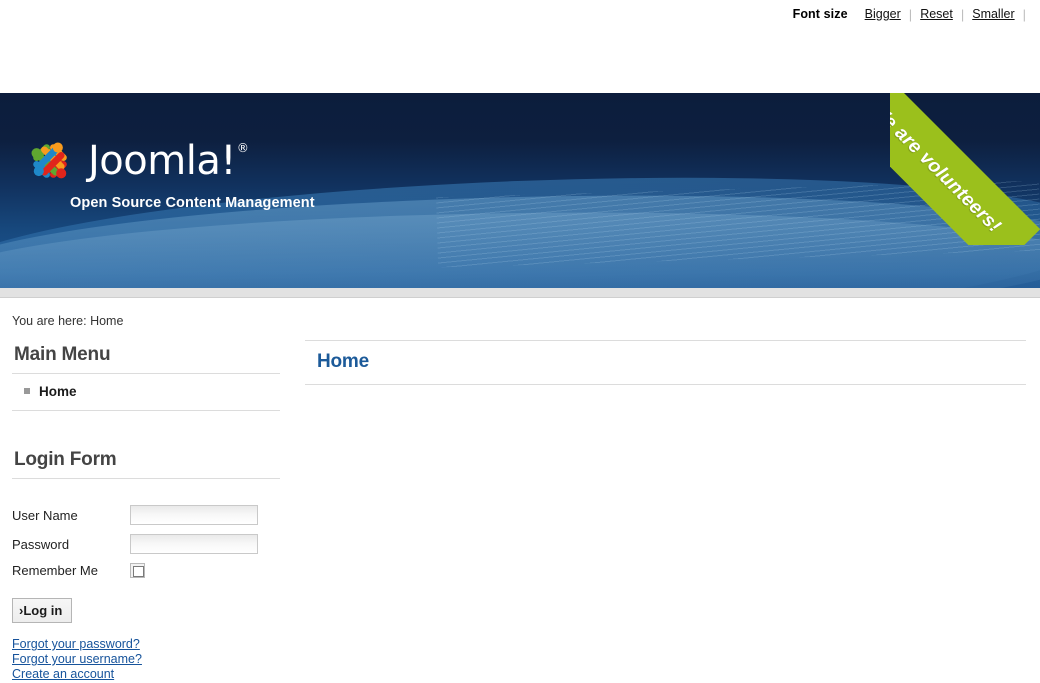 Image resolution: width=1040 pixels, height=683 pixels. I want to click on font-size-reset-link: Reset, so click(936, 14).